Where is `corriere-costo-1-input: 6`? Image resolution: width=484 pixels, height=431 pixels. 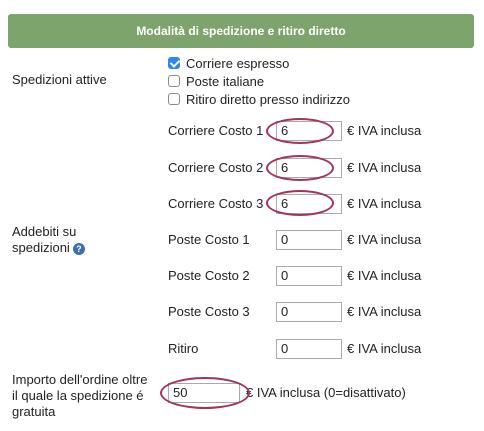
corriere-costo-1-input: 6 is located at coordinates (309, 131).